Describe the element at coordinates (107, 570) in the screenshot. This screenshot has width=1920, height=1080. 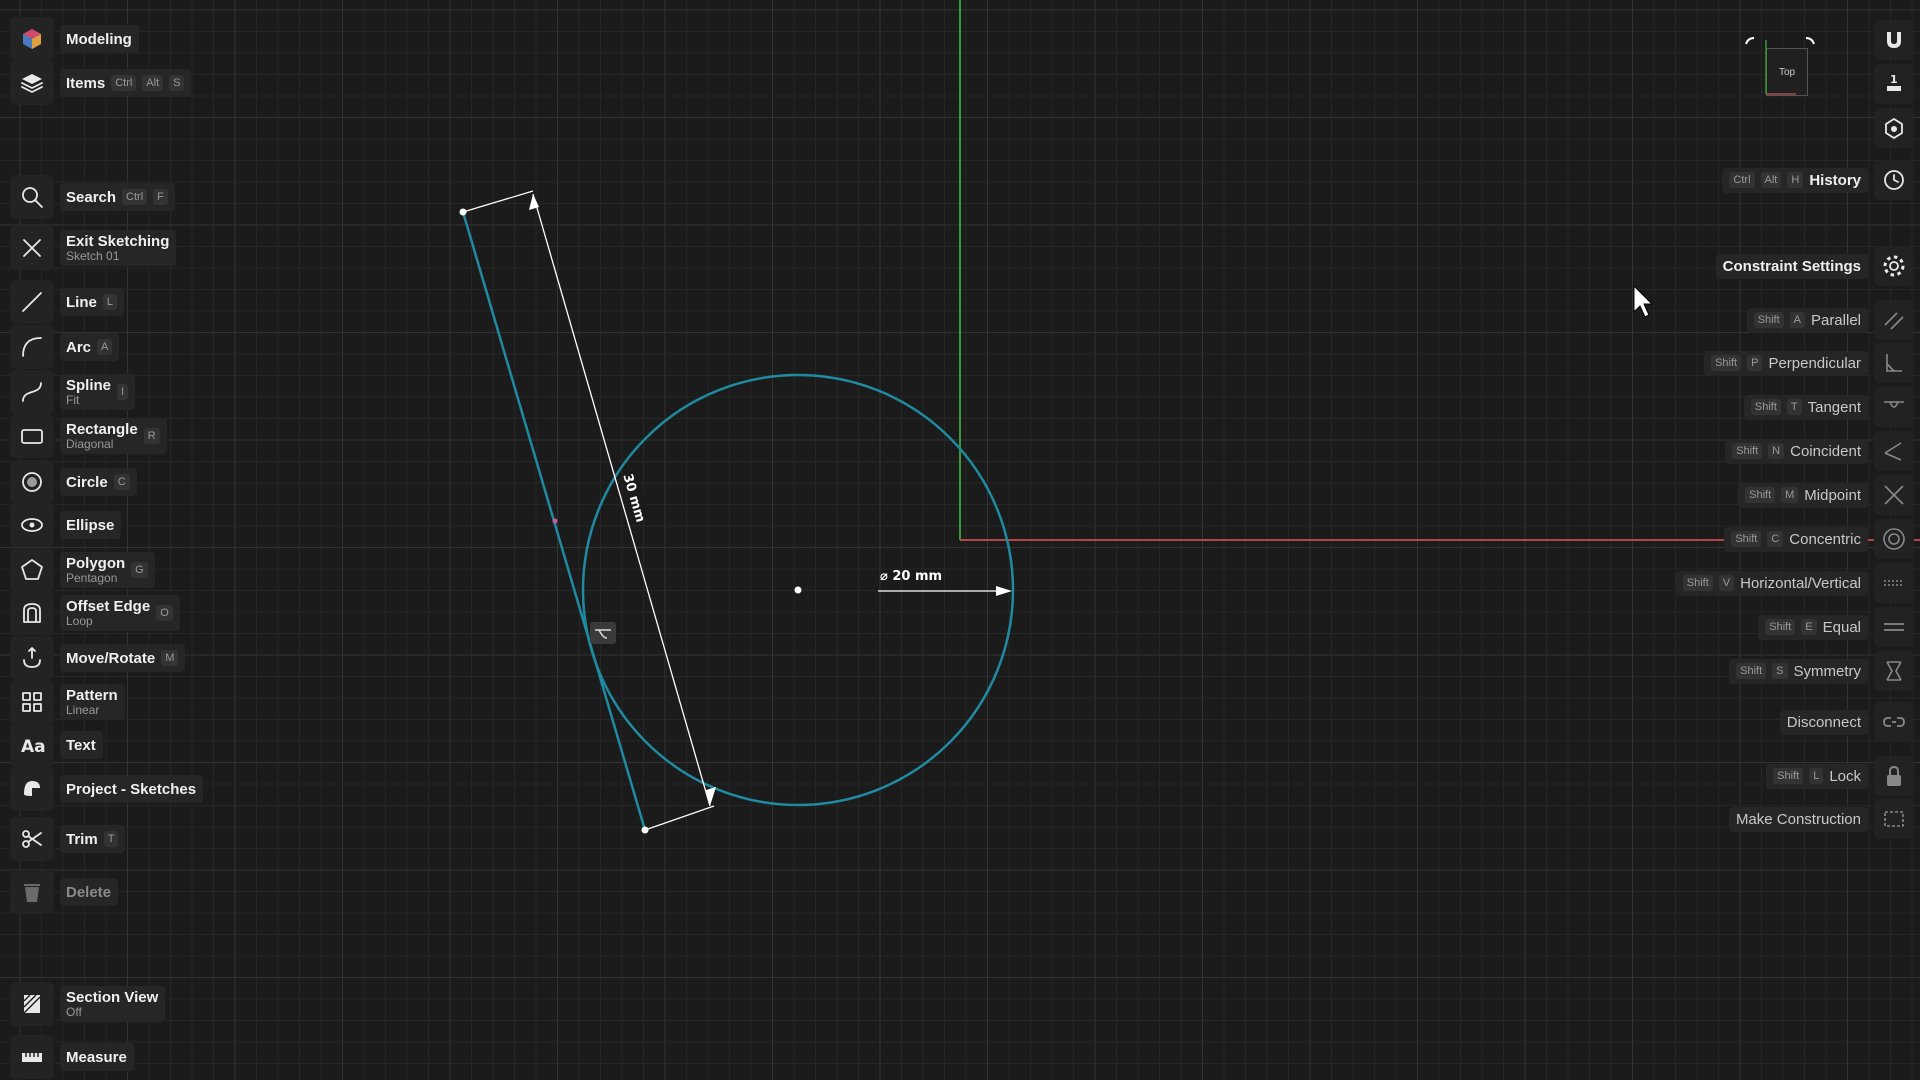
I see `tool-label: Polygon Pentagon G` at that location.